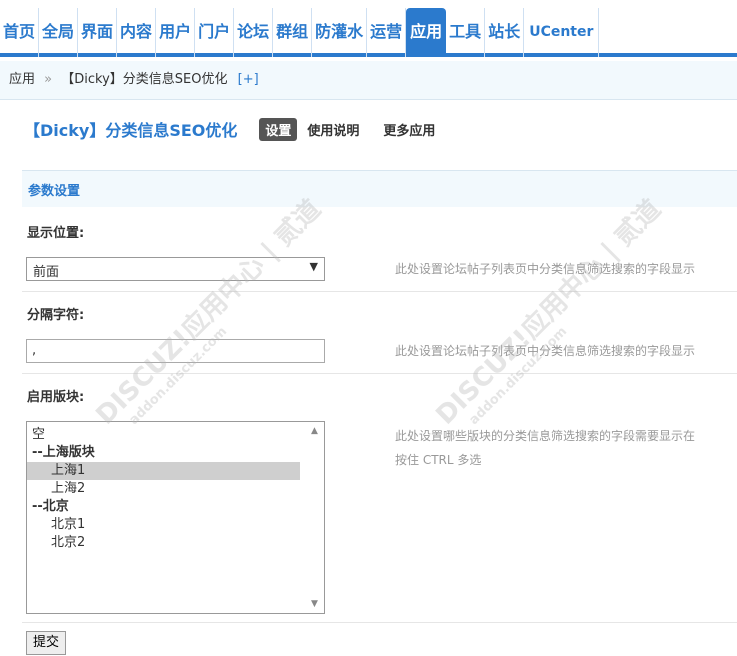  I want to click on nav-item: 防灌水, so click(340, 32).